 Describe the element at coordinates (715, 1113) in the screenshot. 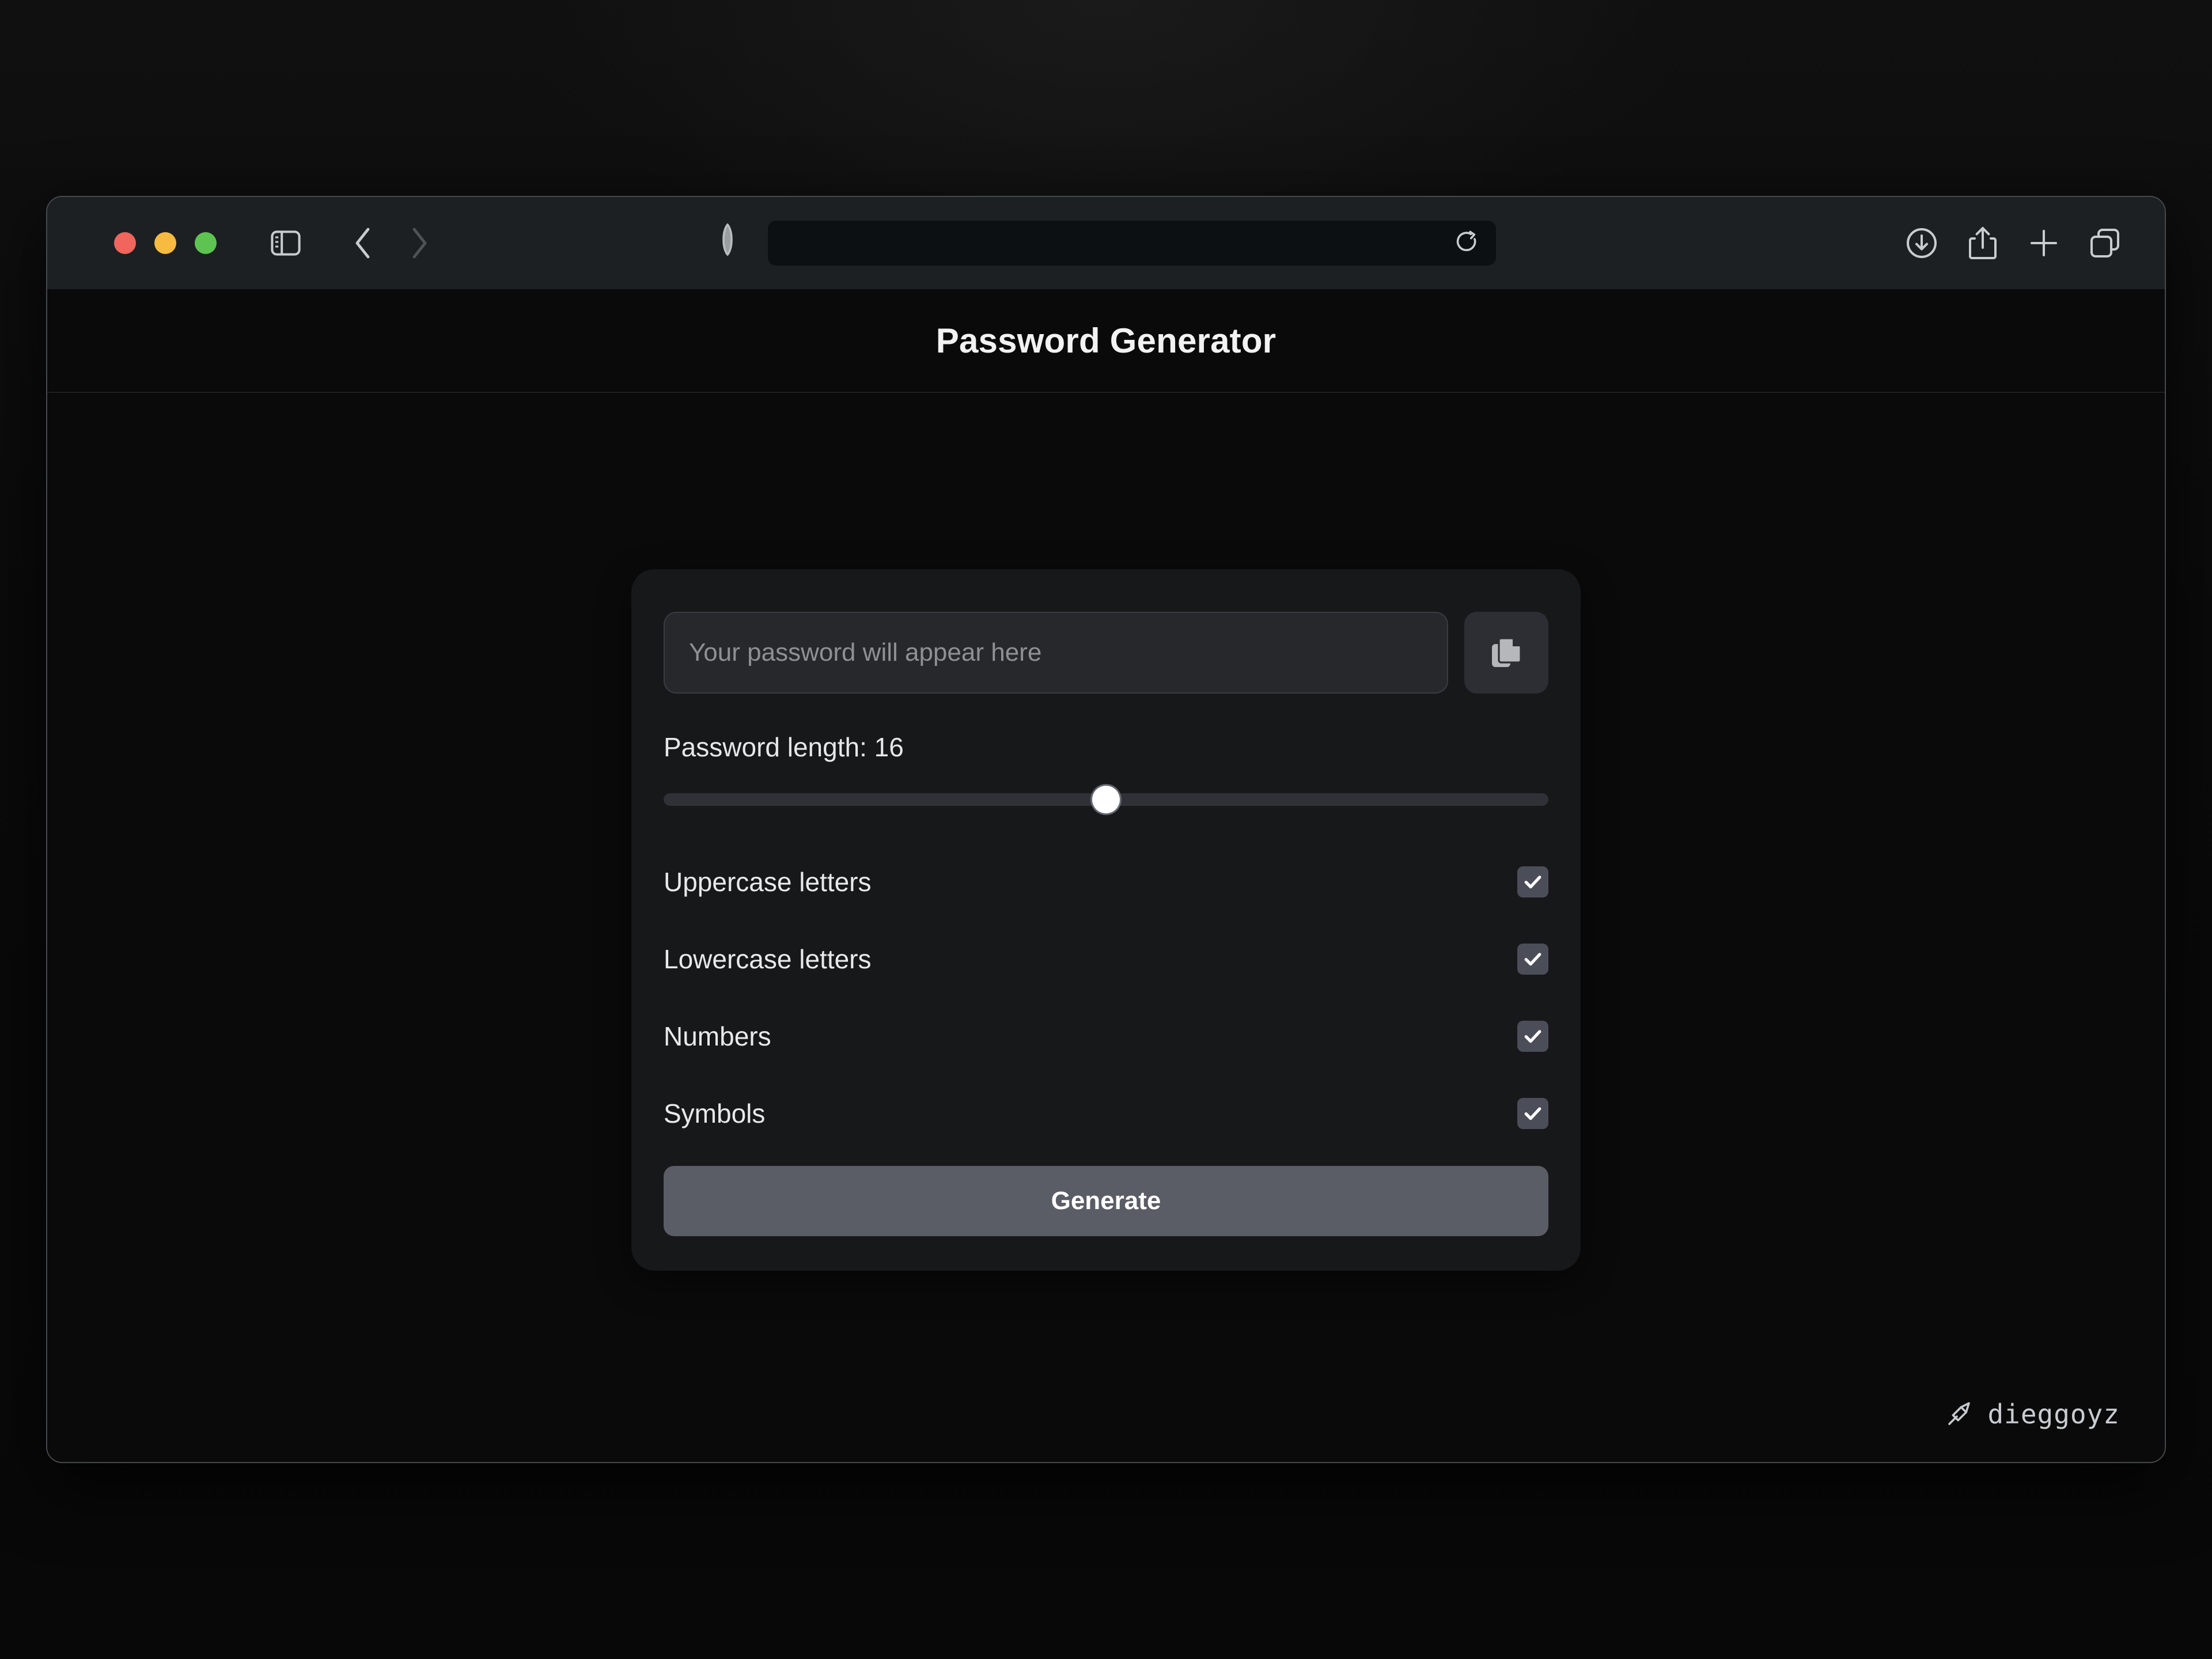

I see `option-label: Symbols` at that location.